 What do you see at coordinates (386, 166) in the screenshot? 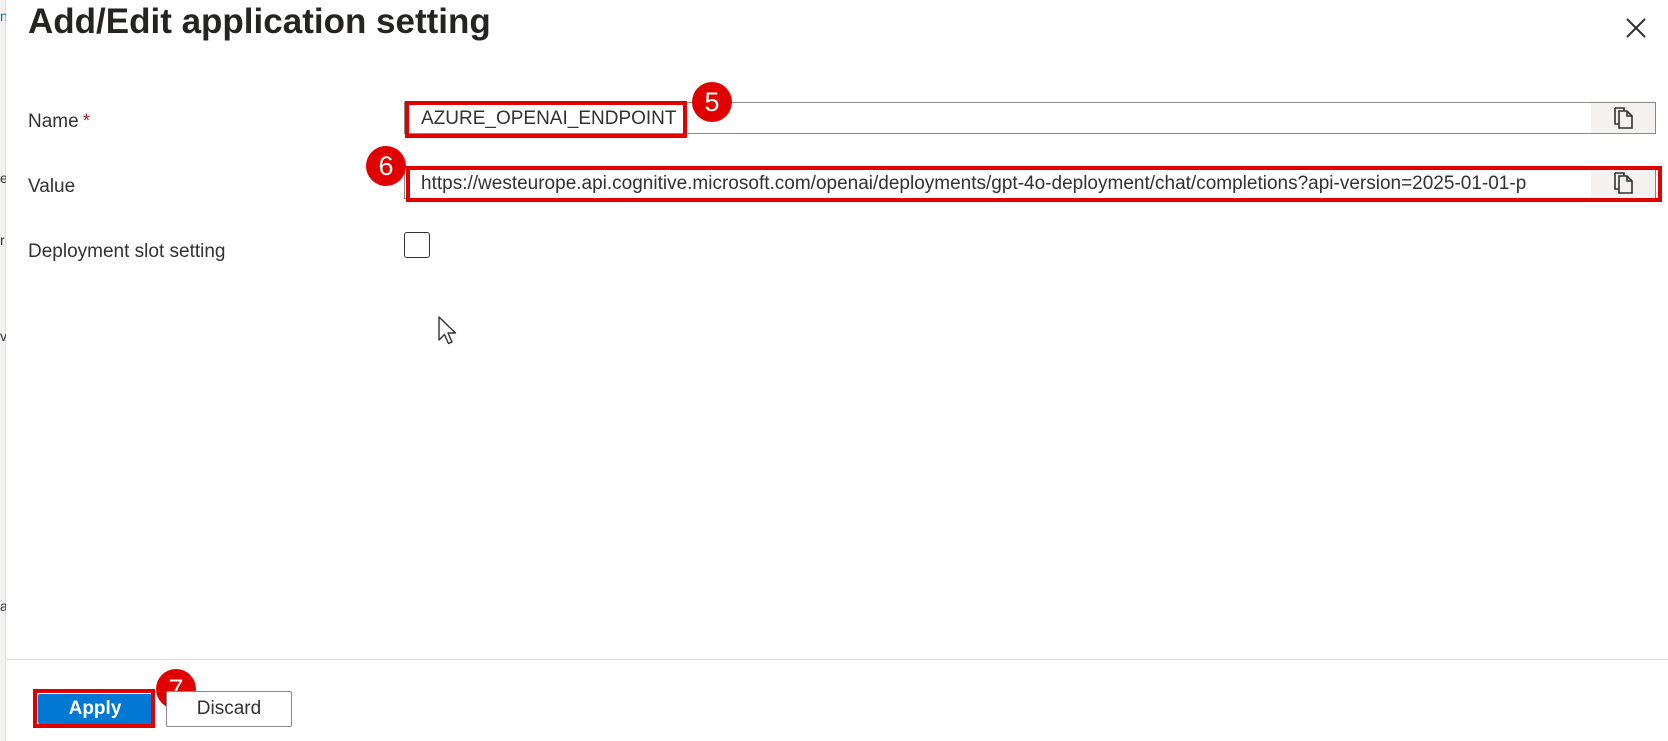
I see `step-badge-6: 6` at bounding box center [386, 166].